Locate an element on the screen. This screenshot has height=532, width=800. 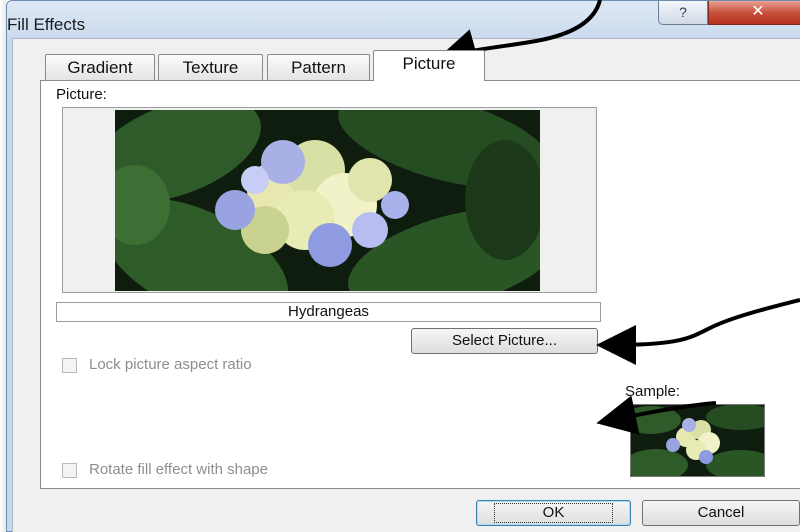
tab-texture: Texture is located at coordinates (210, 67).